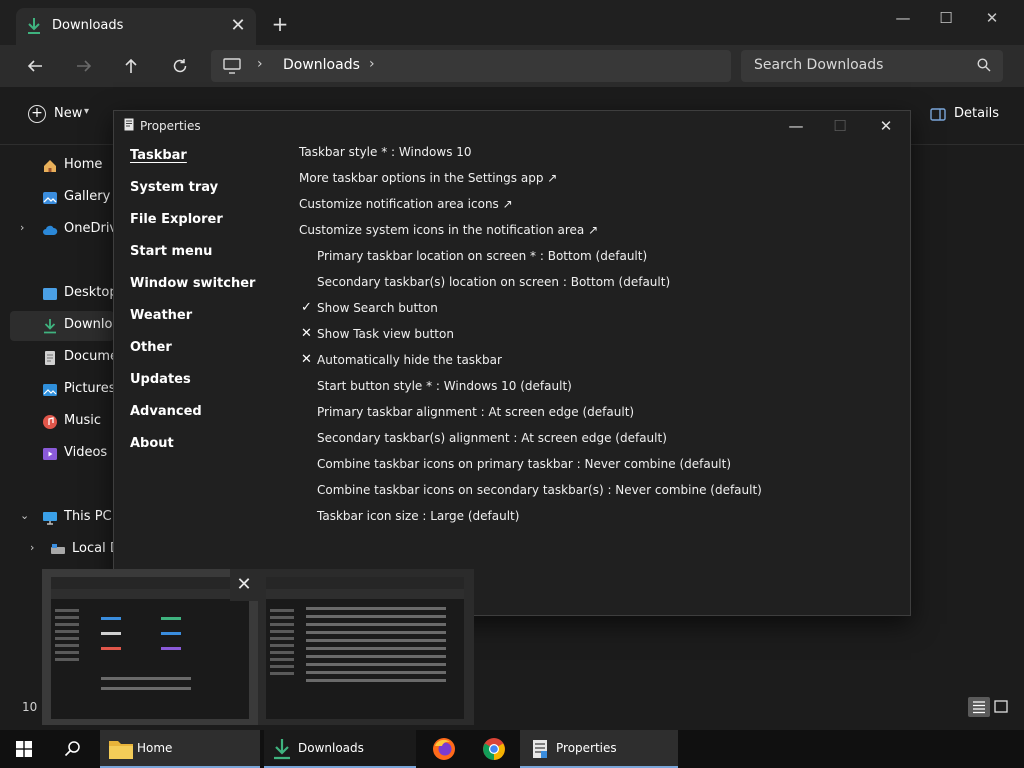  I want to click on taskbar-search-button, so click(72, 749).